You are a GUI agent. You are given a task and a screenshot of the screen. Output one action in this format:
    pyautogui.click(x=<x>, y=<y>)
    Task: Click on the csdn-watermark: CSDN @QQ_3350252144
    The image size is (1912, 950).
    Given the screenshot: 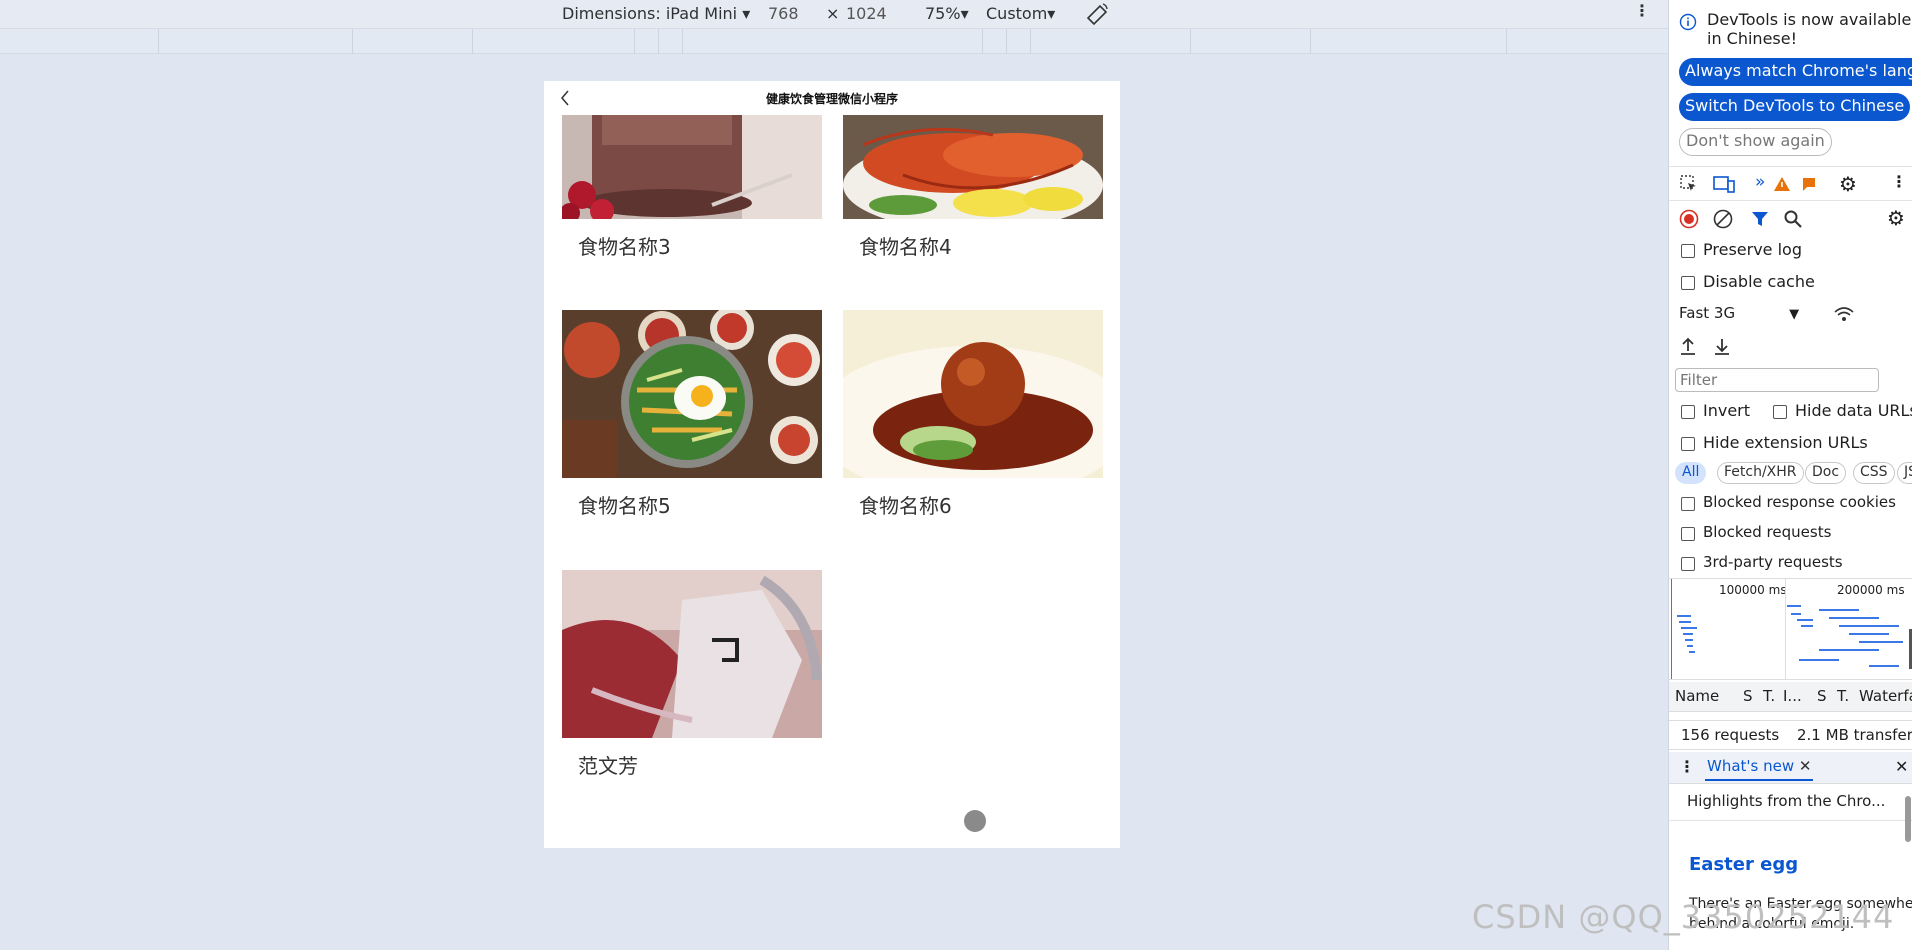 What is the action you would take?
    pyautogui.click(x=1683, y=917)
    